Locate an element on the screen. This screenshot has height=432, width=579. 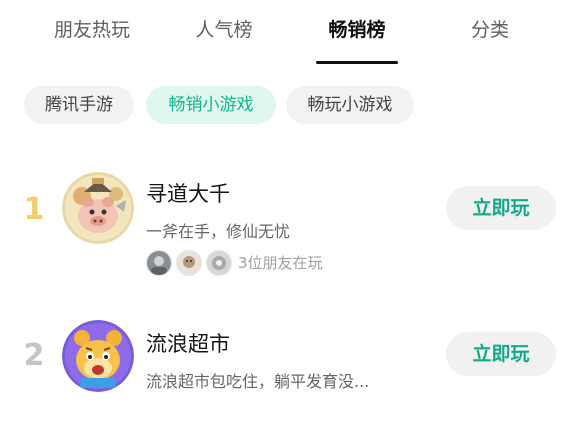
game-name: 寻道大千 is located at coordinates (188, 194).